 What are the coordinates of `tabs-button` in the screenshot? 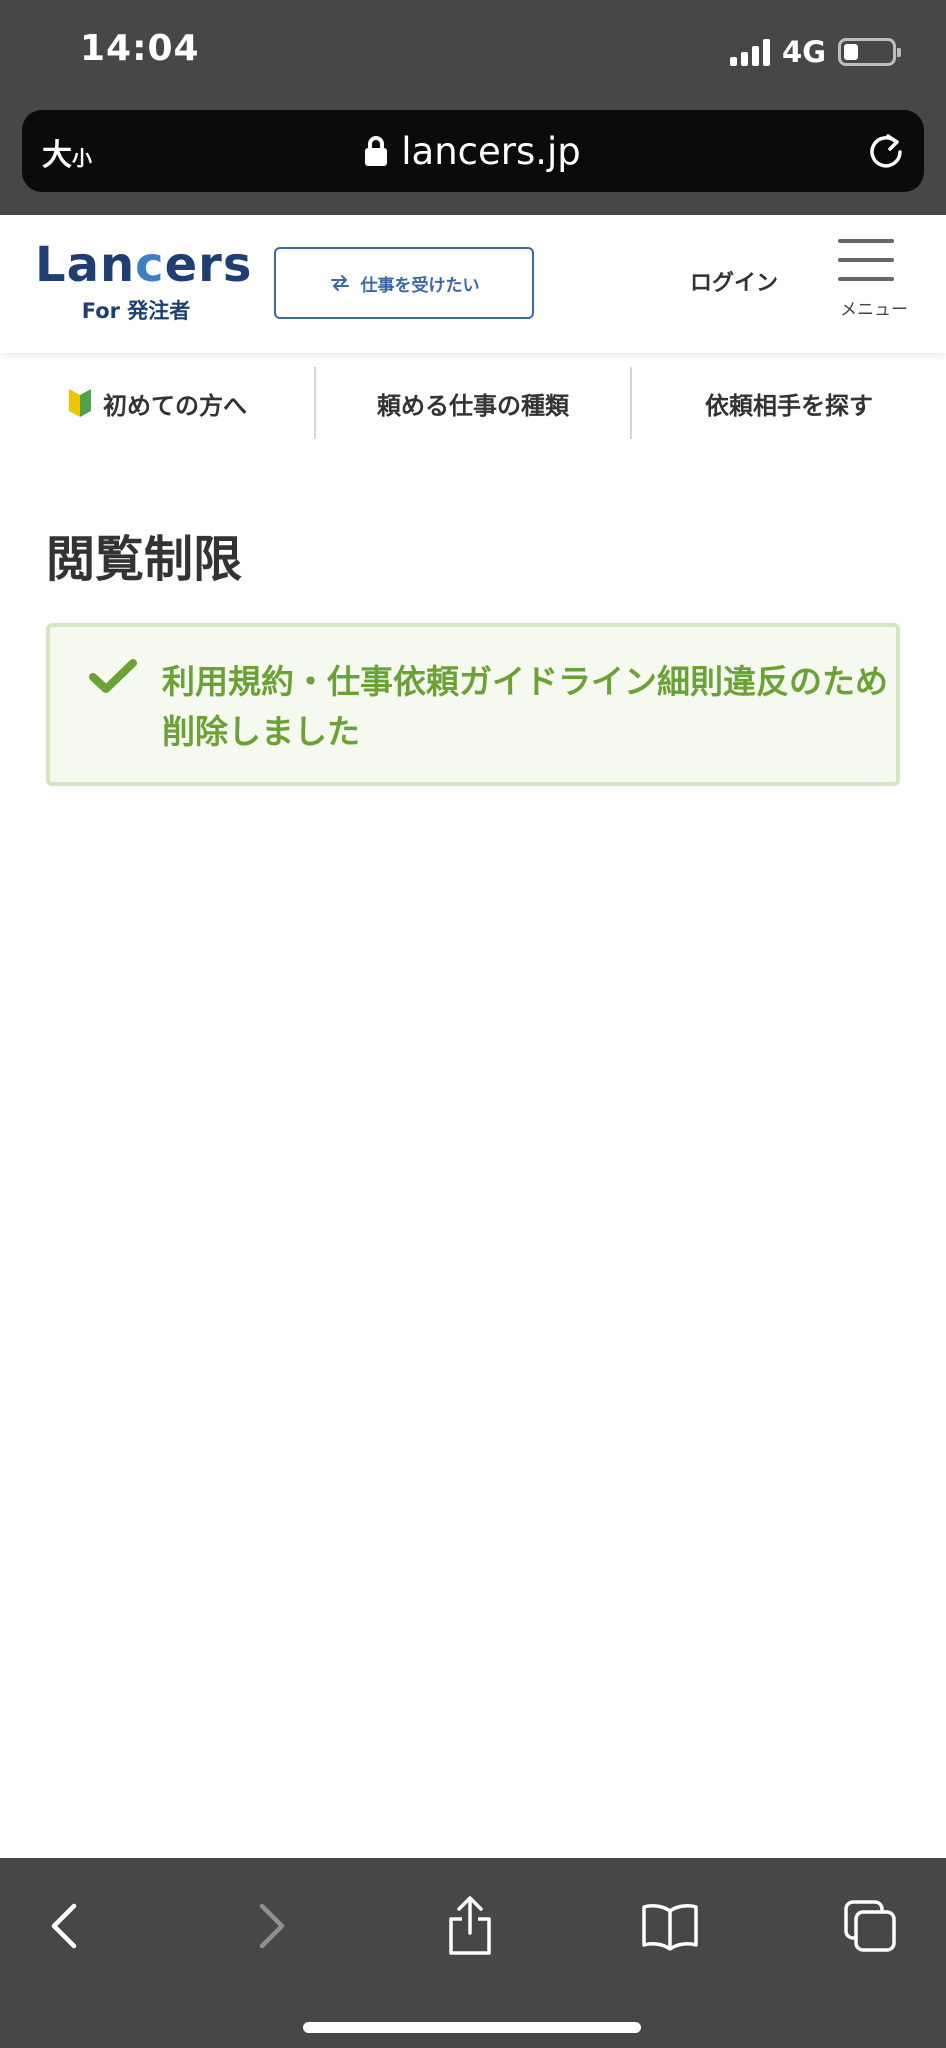 It's located at (870, 1926).